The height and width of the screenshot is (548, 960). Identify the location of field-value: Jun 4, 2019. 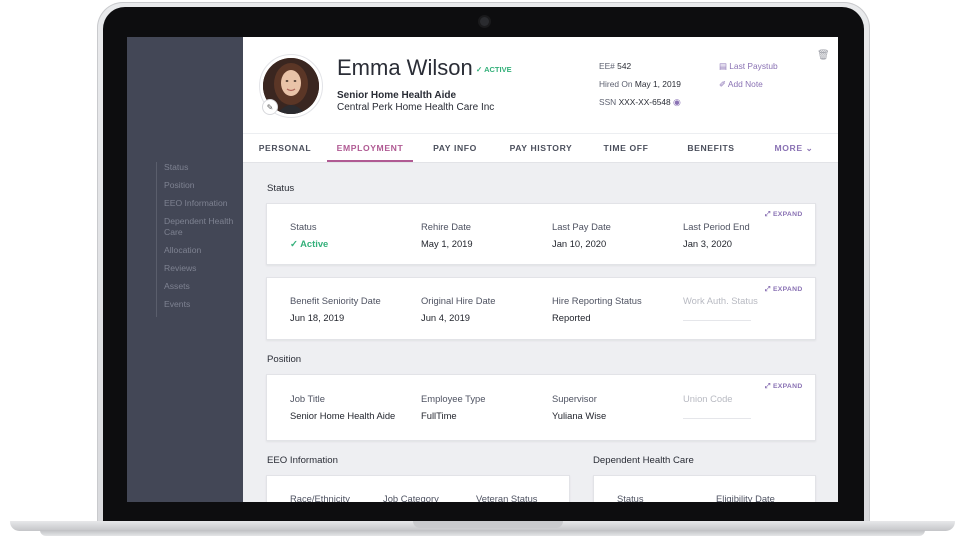
(445, 317).